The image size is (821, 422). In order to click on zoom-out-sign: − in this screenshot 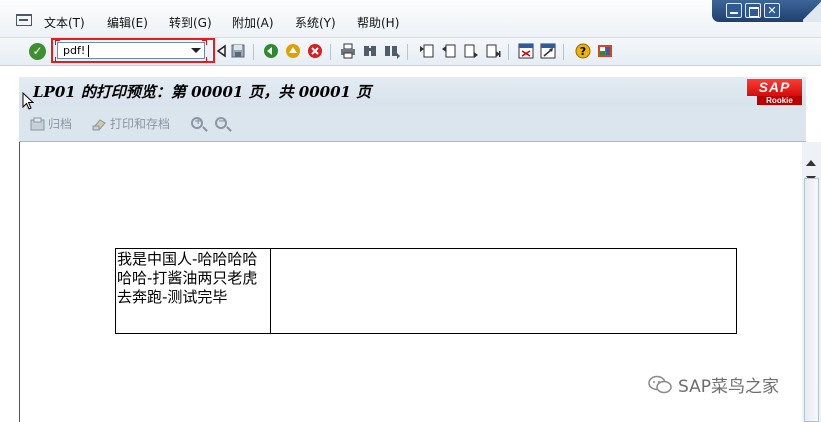, I will do `click(222, 121)`.